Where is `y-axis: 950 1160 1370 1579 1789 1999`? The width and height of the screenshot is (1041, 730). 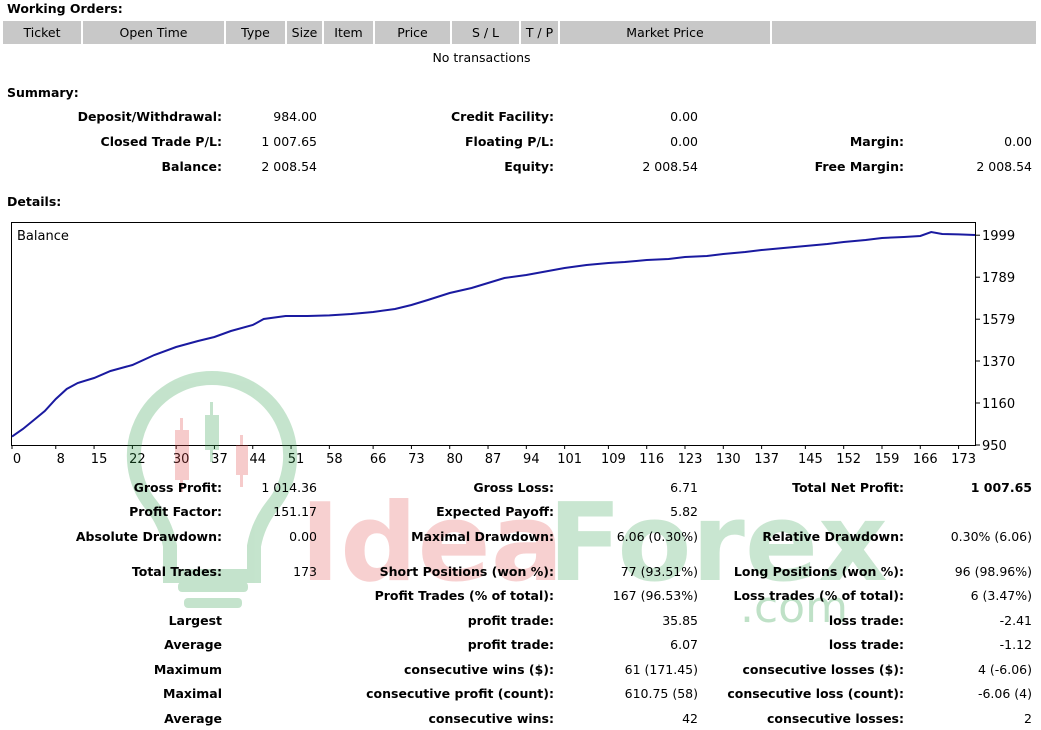 y-axis: 950 1160 1370 1579 1789 1999 is located at coordinates (995, 341).